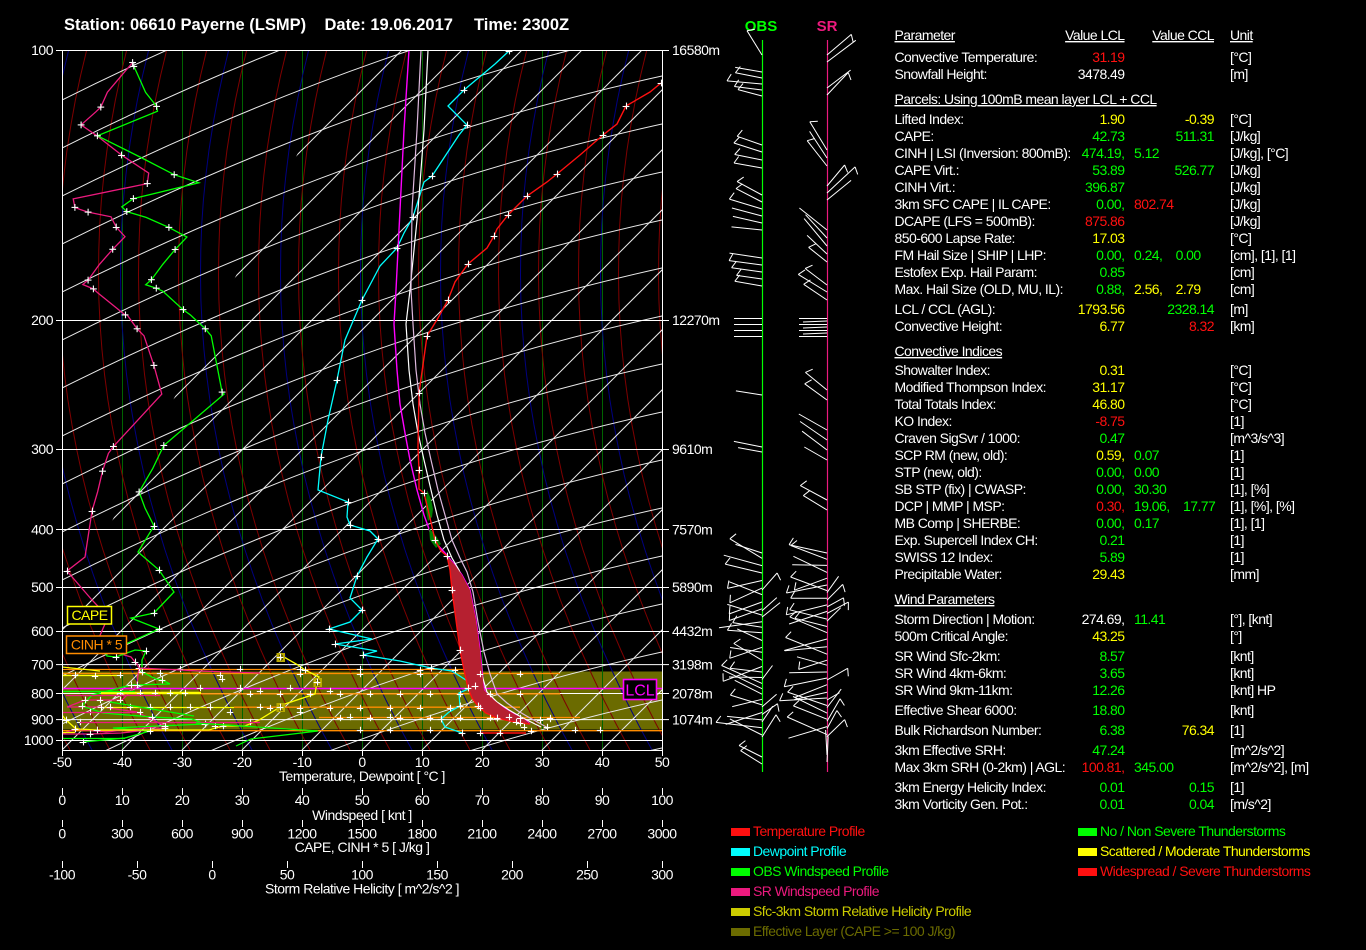 Image resolution: width=1366 pixels, height=950 pixels. I want to click on svg-text: Value LCL, so click(1095, 35).